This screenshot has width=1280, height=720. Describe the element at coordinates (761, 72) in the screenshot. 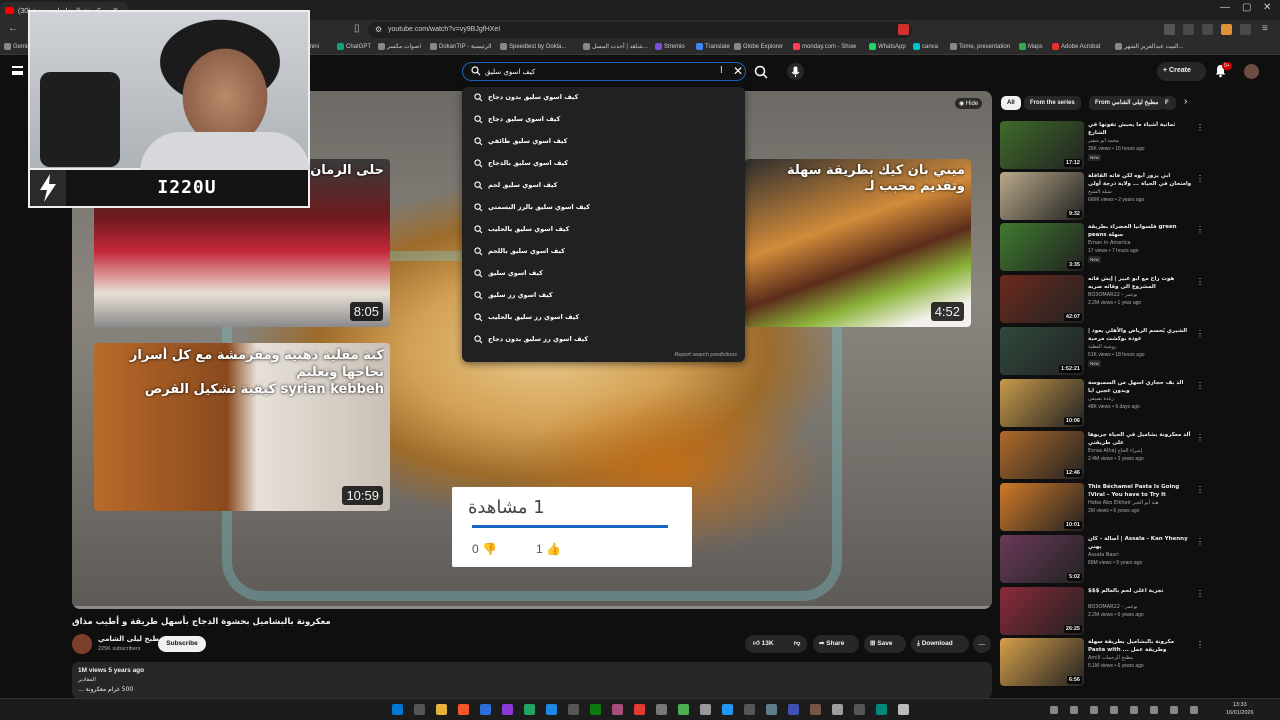

I see `search-button` at that location.